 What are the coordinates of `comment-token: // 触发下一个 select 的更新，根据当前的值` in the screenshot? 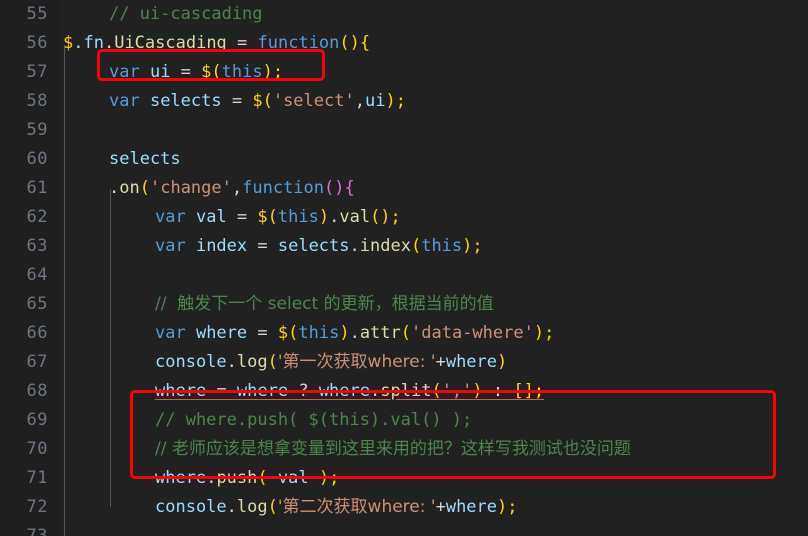 It's located at (324, 304).